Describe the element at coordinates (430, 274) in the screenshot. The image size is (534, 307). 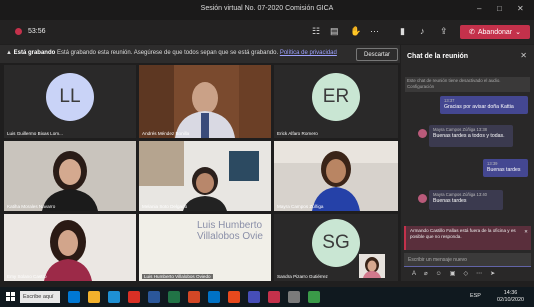
I see `attach-icon: ⌀` at that location.